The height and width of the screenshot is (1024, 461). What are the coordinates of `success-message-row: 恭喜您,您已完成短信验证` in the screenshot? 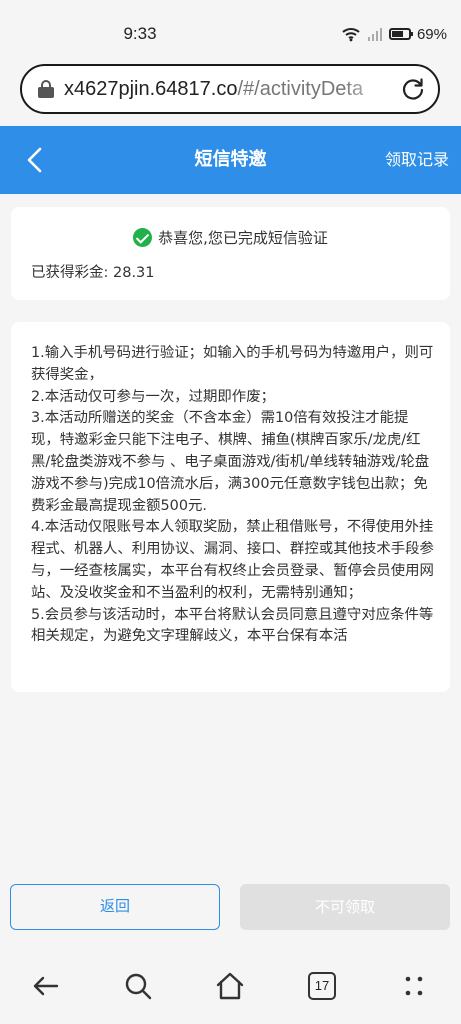 It's located at (230, 237).